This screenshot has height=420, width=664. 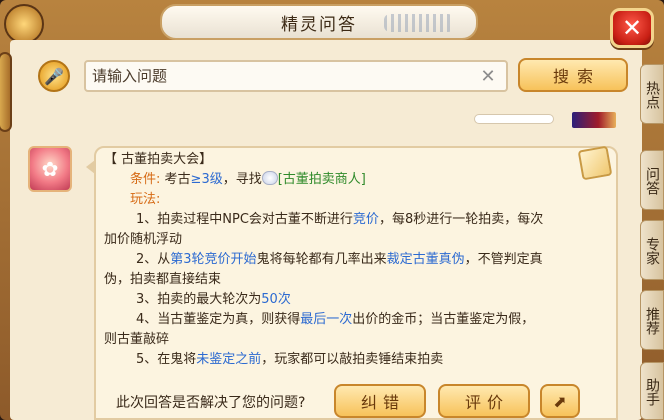 I want to click on rule-2: 2、从第3轮竞价开始鬼将每轮都有几率出来裁定古董真伪，不管判定真, so click(x=339, y=259).